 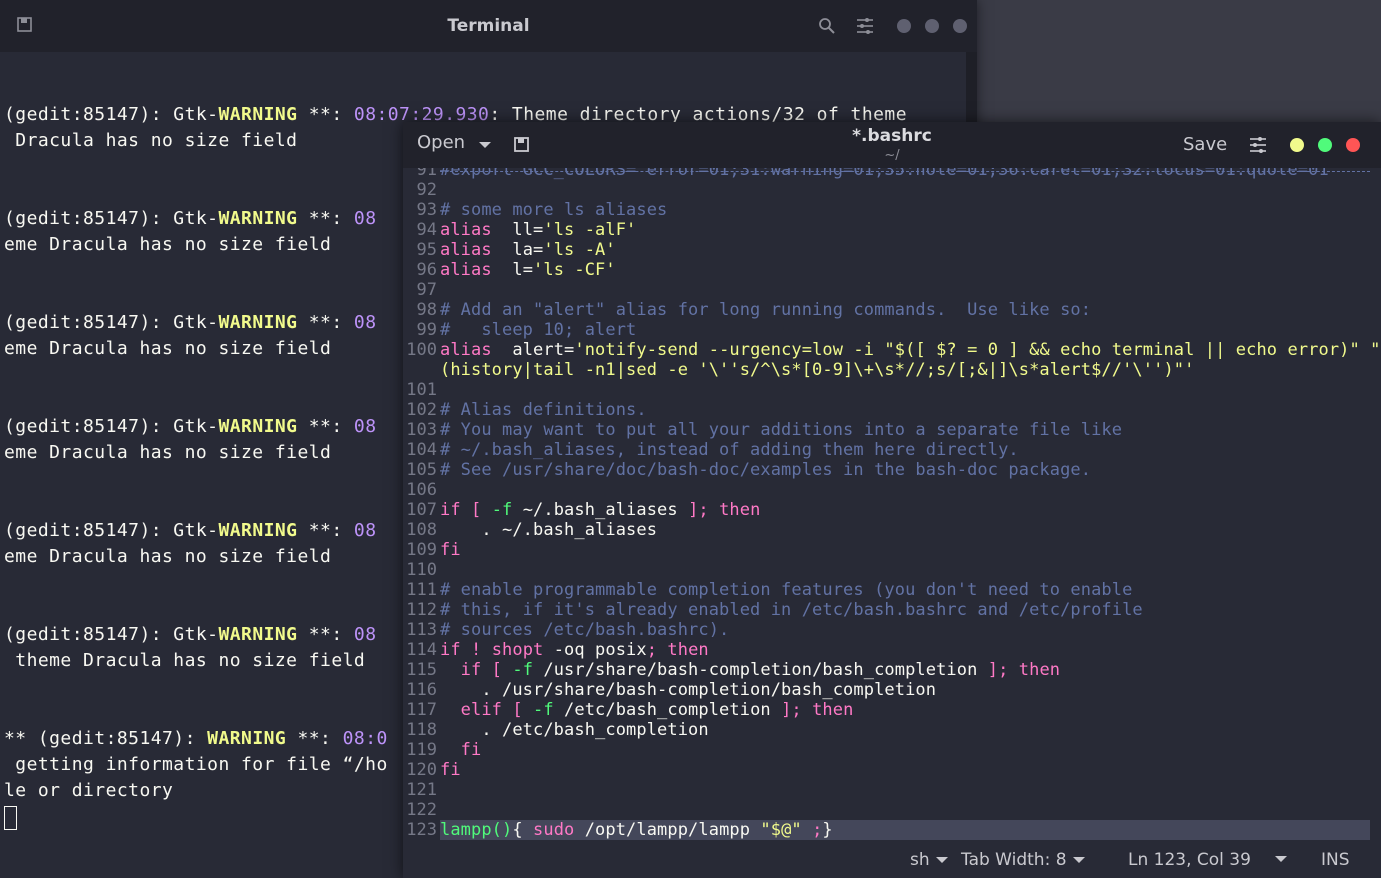 I want to click on code-token: lampp(), so click(x=476, y=830).